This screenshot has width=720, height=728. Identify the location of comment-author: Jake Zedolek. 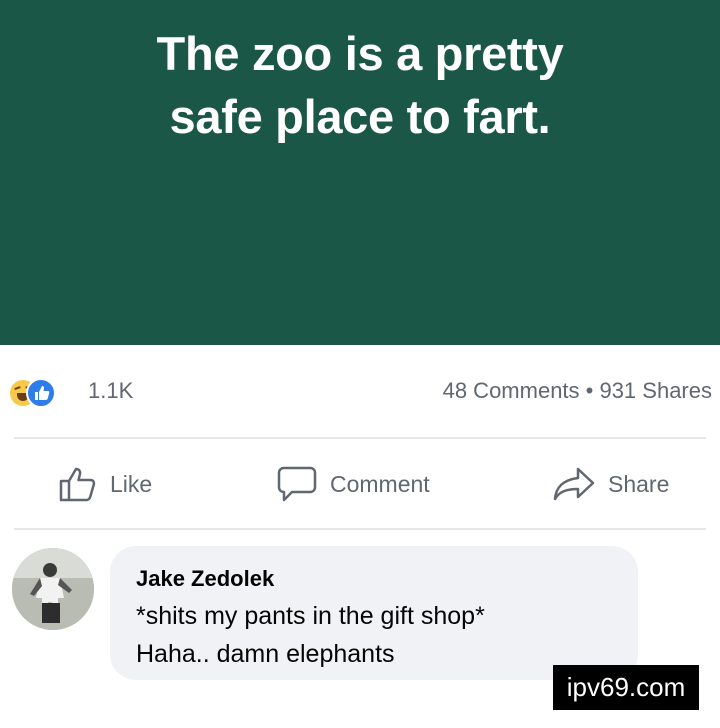
(205, 579).